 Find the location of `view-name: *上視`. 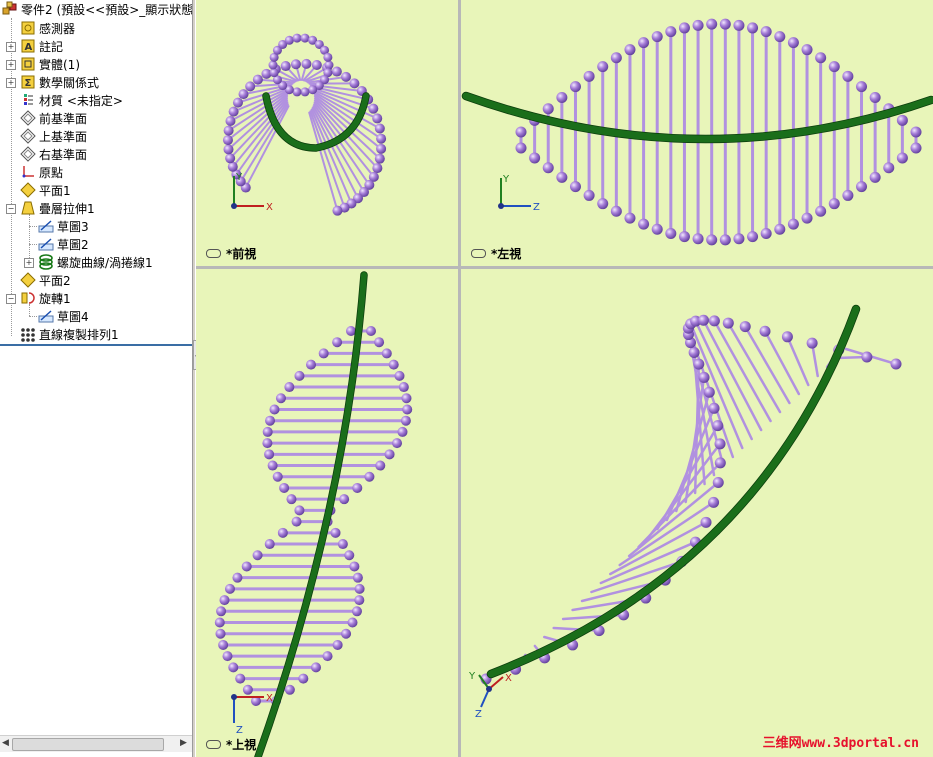

view-name: *上視 is located at coordinates (241, 745).